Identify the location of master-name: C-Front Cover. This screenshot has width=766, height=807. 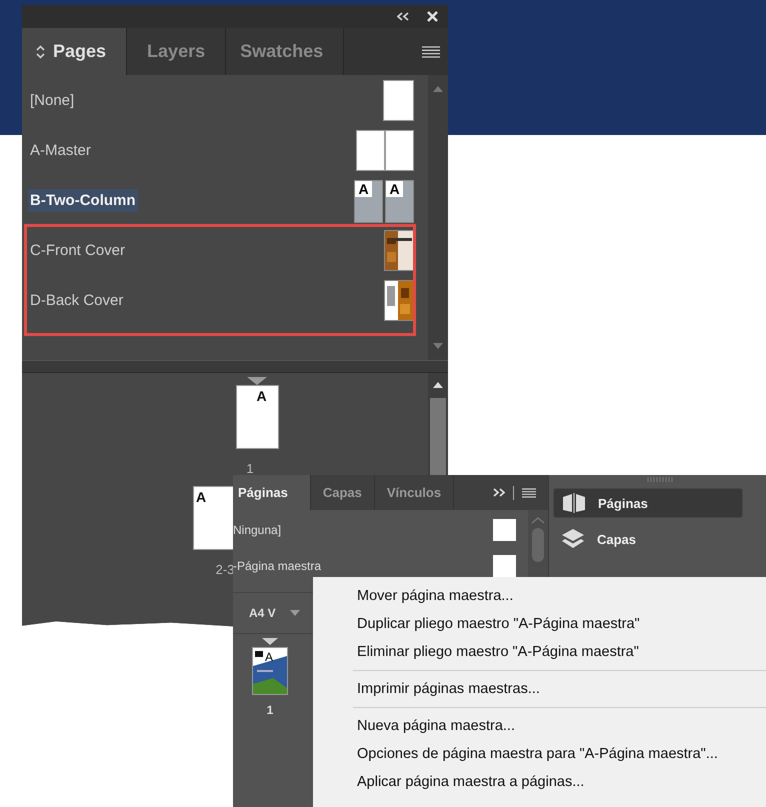
(78, 250).